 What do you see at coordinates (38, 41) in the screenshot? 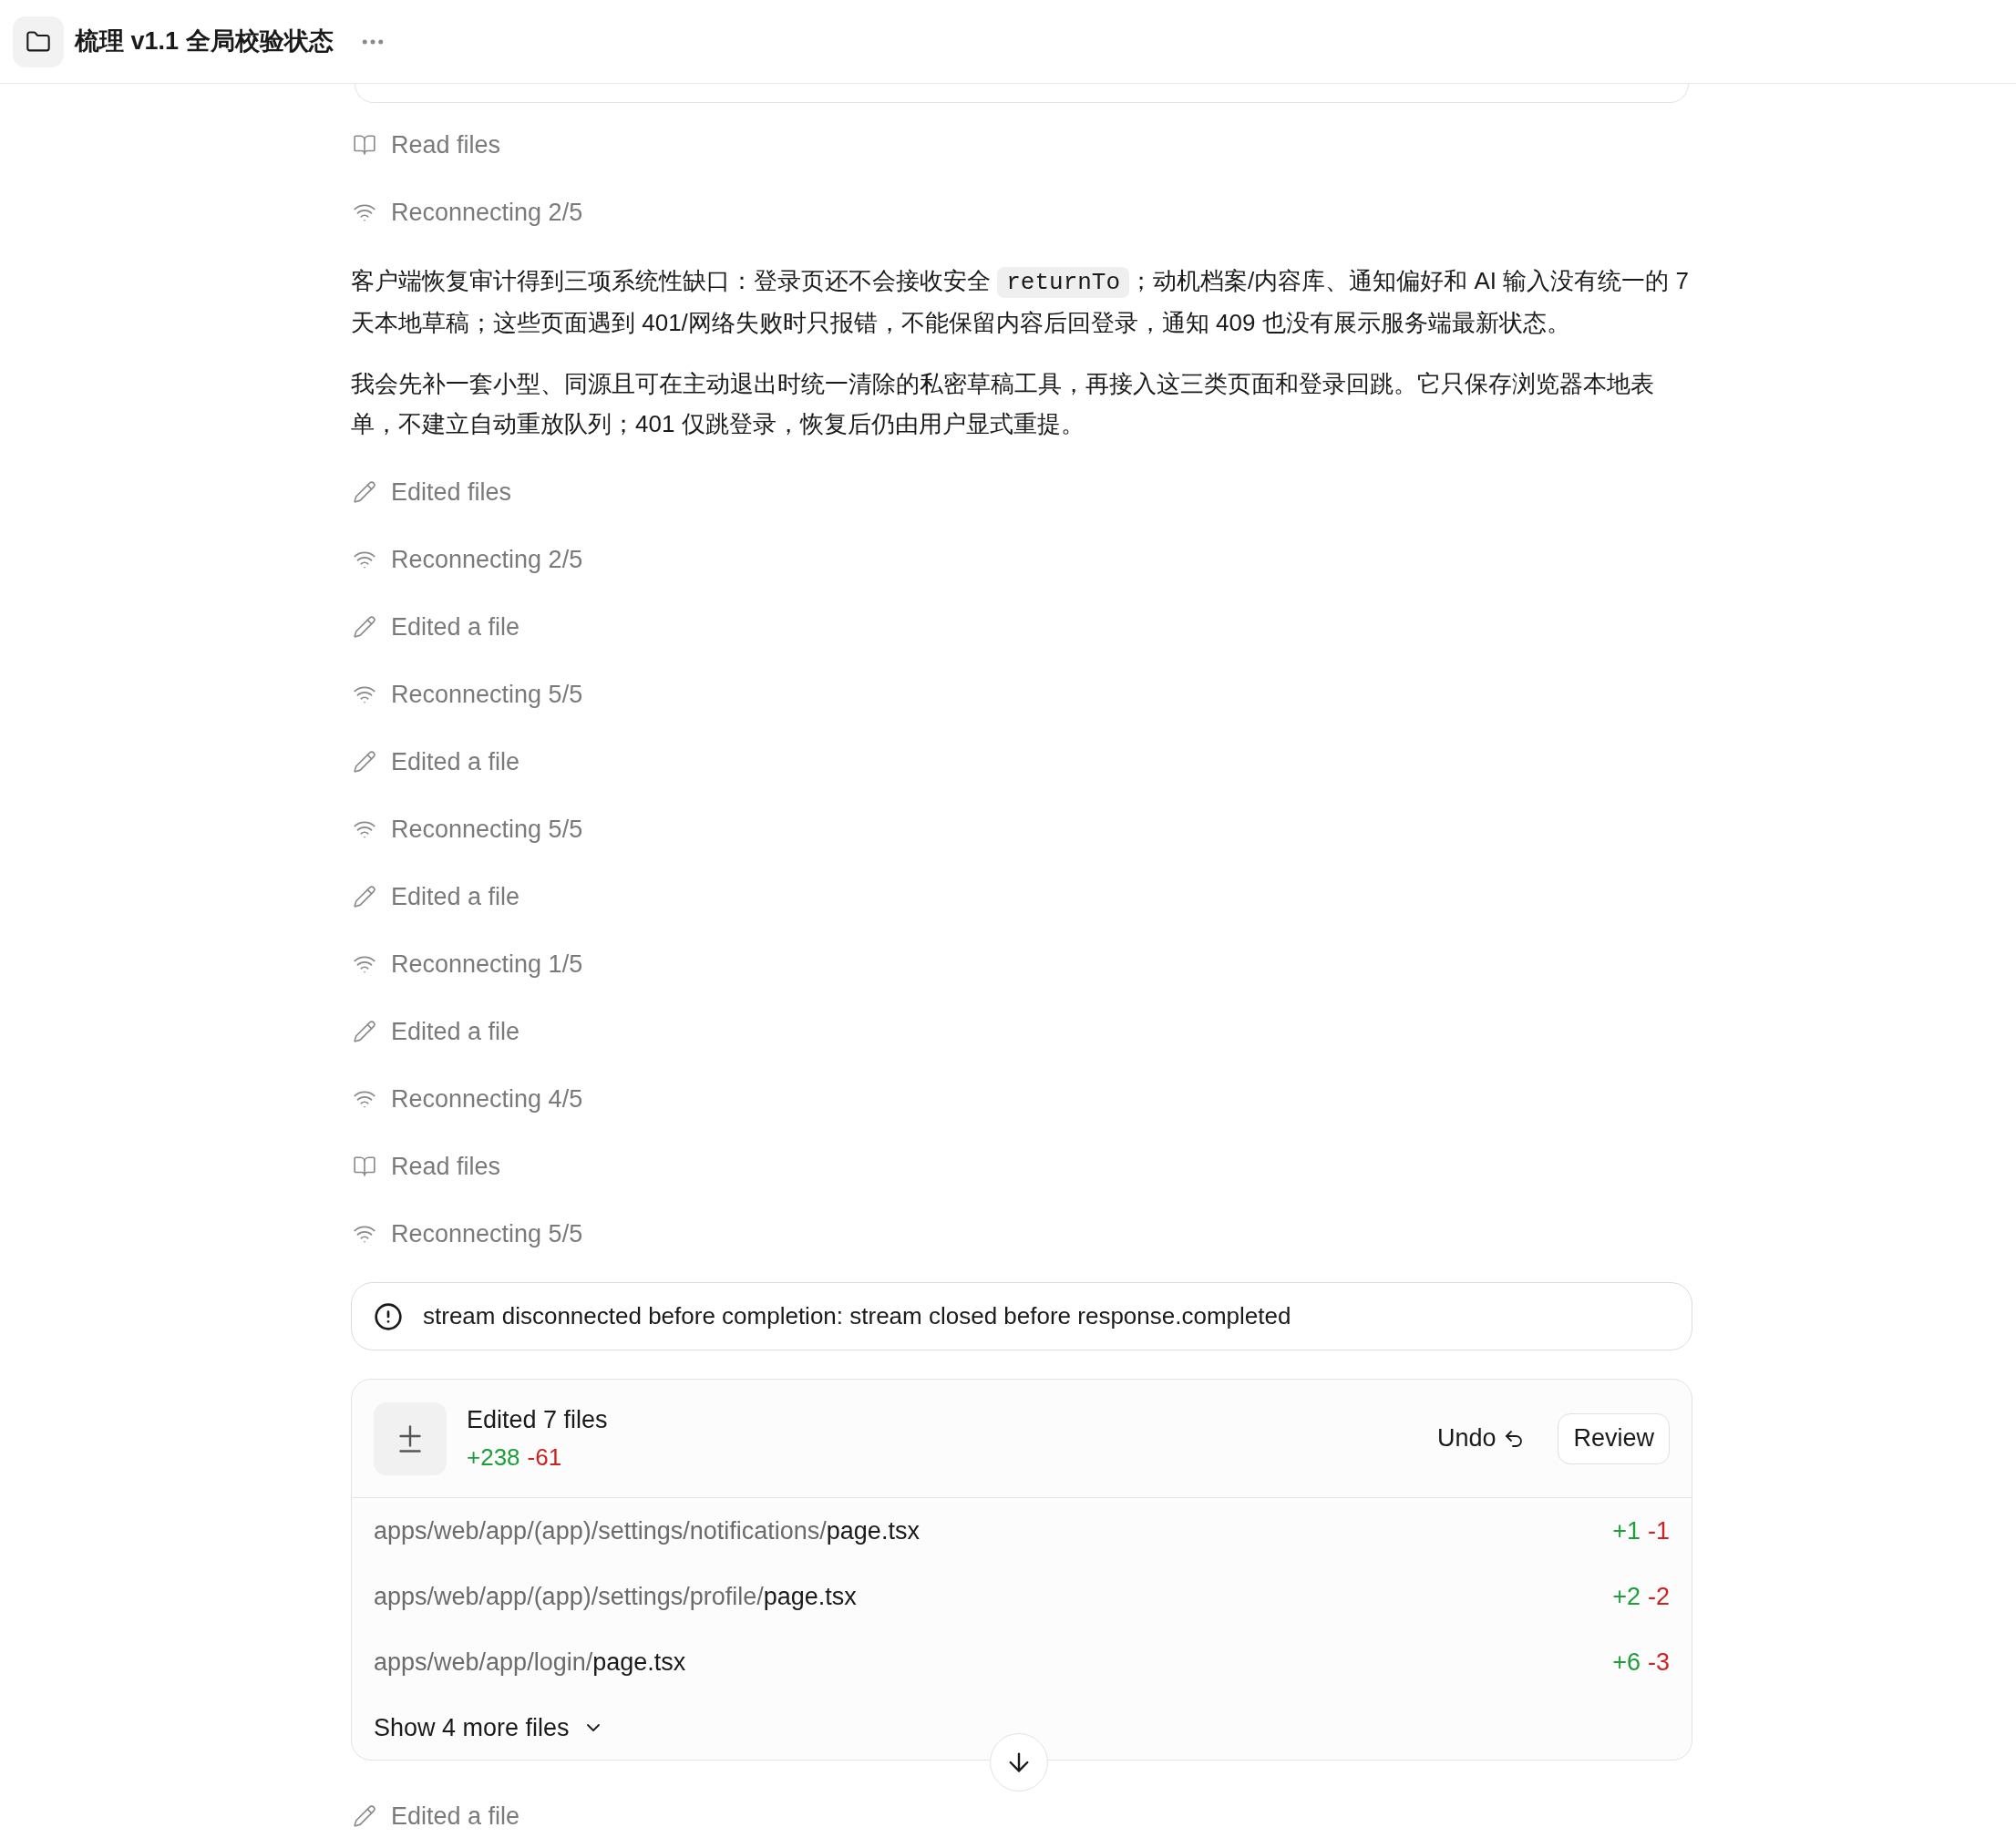
I see `folder-icon` at bounding box center [38, 41].